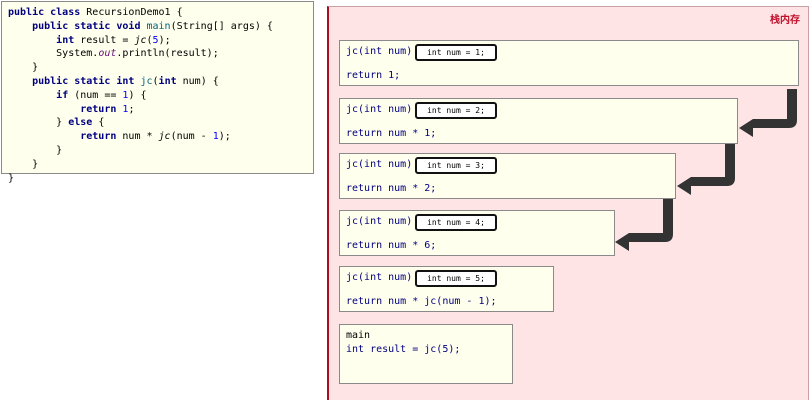  Describe the element at coordinates (456, 222) in the screenshot. I see `frame-local-var: int num = 4;` at that location.